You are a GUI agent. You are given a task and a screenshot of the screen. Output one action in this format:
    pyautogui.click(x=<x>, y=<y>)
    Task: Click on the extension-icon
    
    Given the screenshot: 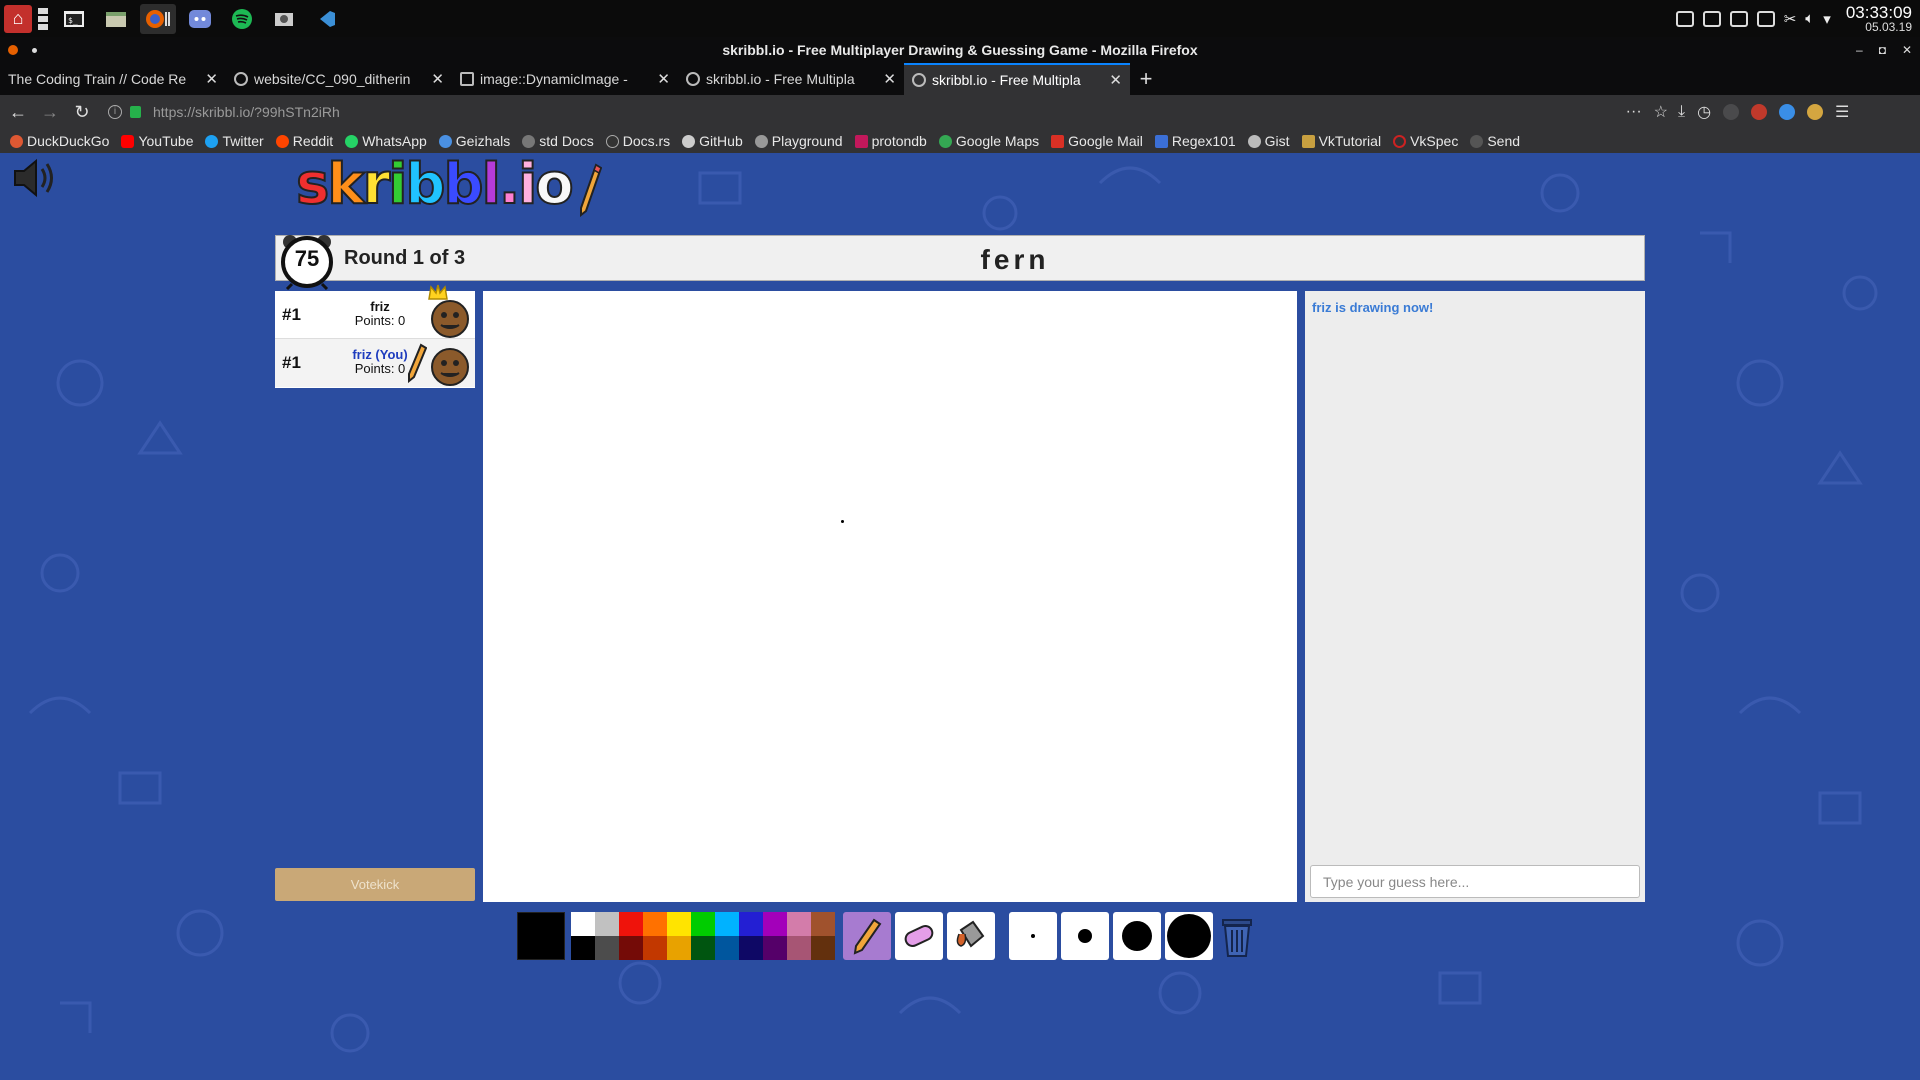 What is the action you would take?
    pyautogui.click(x=1731, y=112)
    